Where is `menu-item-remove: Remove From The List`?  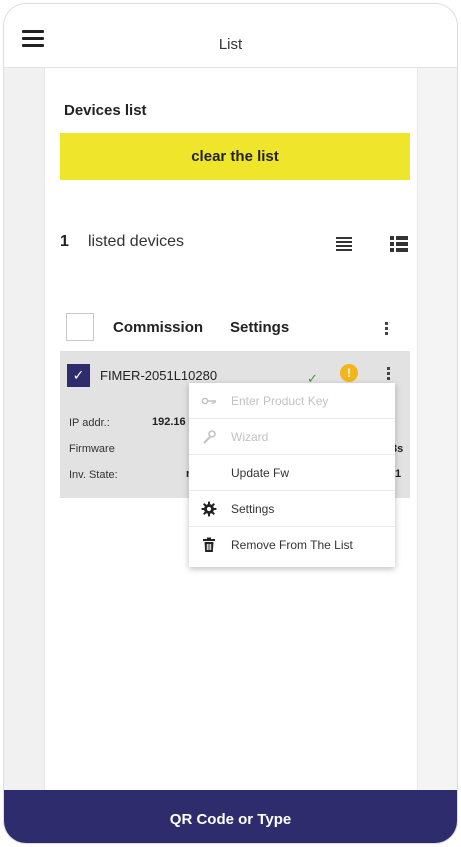
menu-item-remove: Remove From The List is located at coordinates (292, 545).